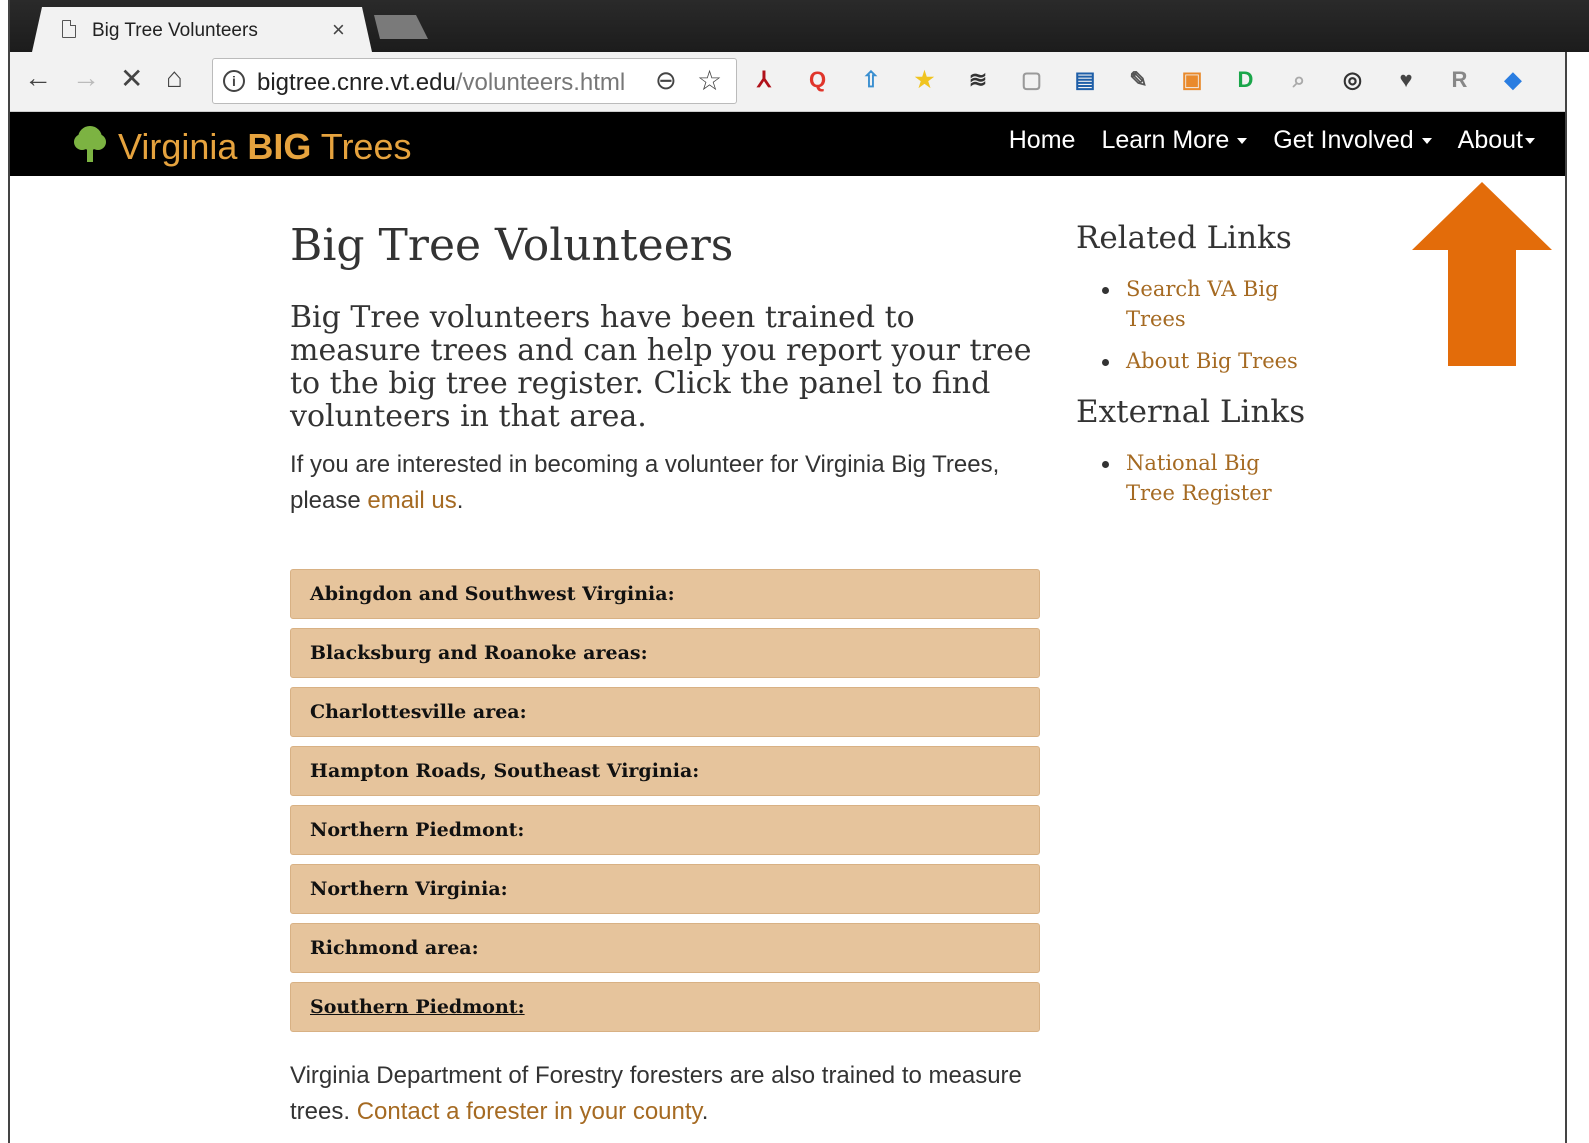 The image size is (1589, 1143). Describe the element at coordinates (1482, 274) in the screenshot. I see `annotation-arrow-icon` at that location.